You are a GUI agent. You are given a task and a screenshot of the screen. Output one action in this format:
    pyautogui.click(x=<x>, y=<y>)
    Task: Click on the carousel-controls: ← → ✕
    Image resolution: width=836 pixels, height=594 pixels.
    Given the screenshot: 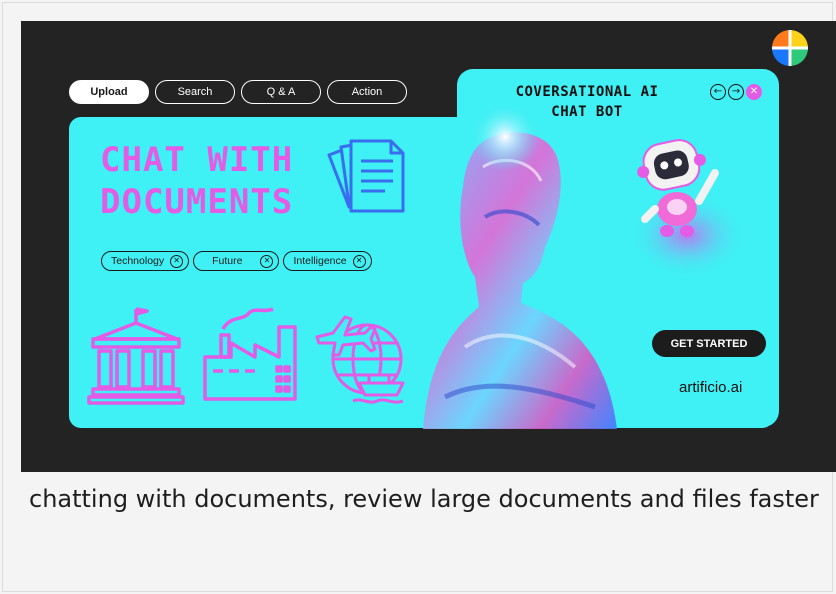 What is the action you would take?
    pyautogui.click(x=736, y=92)
    